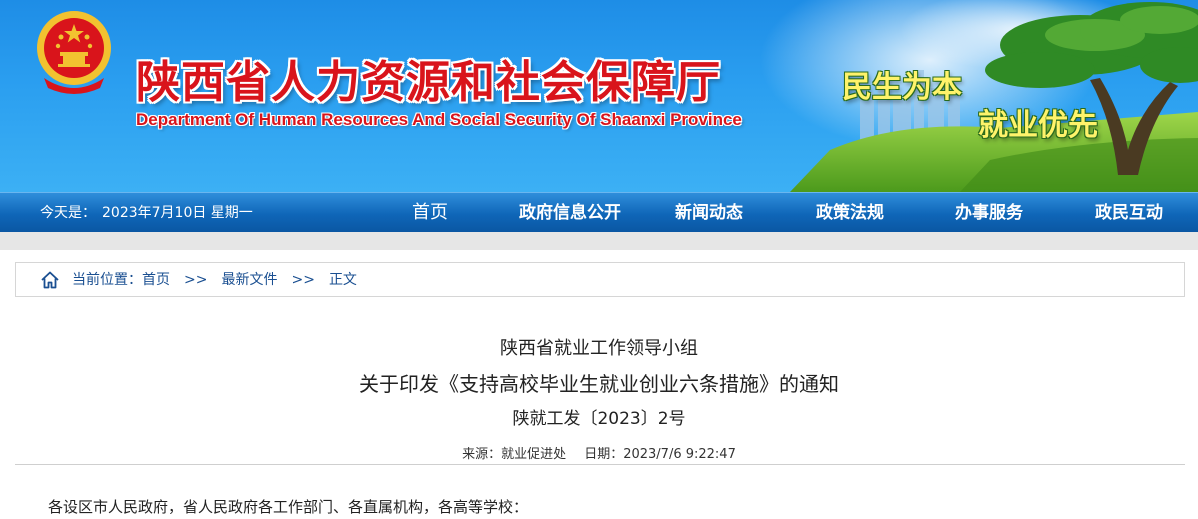 The height and width of the screenshot is (519, 1198). I want to click on article-meta: 来源：就业促进处 日期：2023/7/6 9:22:47, so click(599, 452).